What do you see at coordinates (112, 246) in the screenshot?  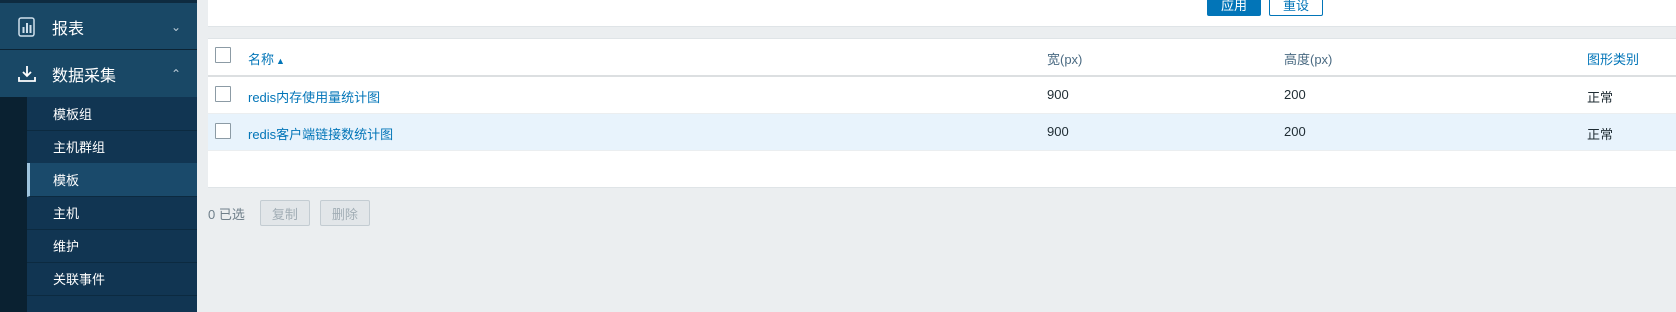 I see `sidebar-item-maintenance: 维护` at bounding box center [112, 246].